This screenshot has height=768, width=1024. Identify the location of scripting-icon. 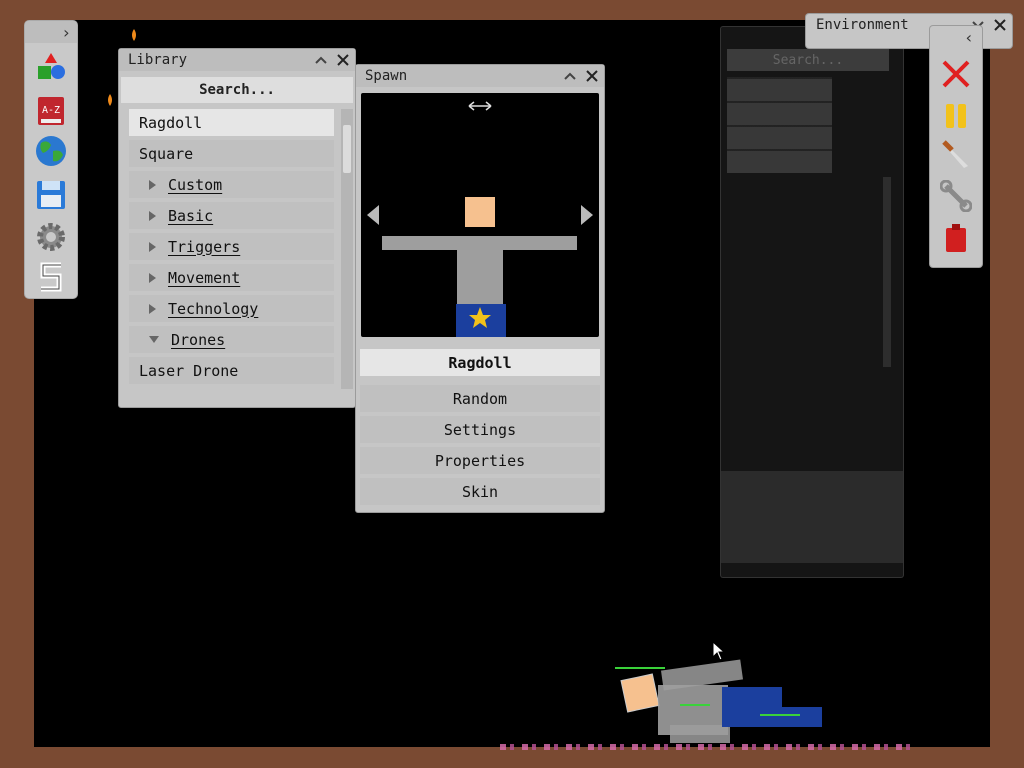
(51, 277).